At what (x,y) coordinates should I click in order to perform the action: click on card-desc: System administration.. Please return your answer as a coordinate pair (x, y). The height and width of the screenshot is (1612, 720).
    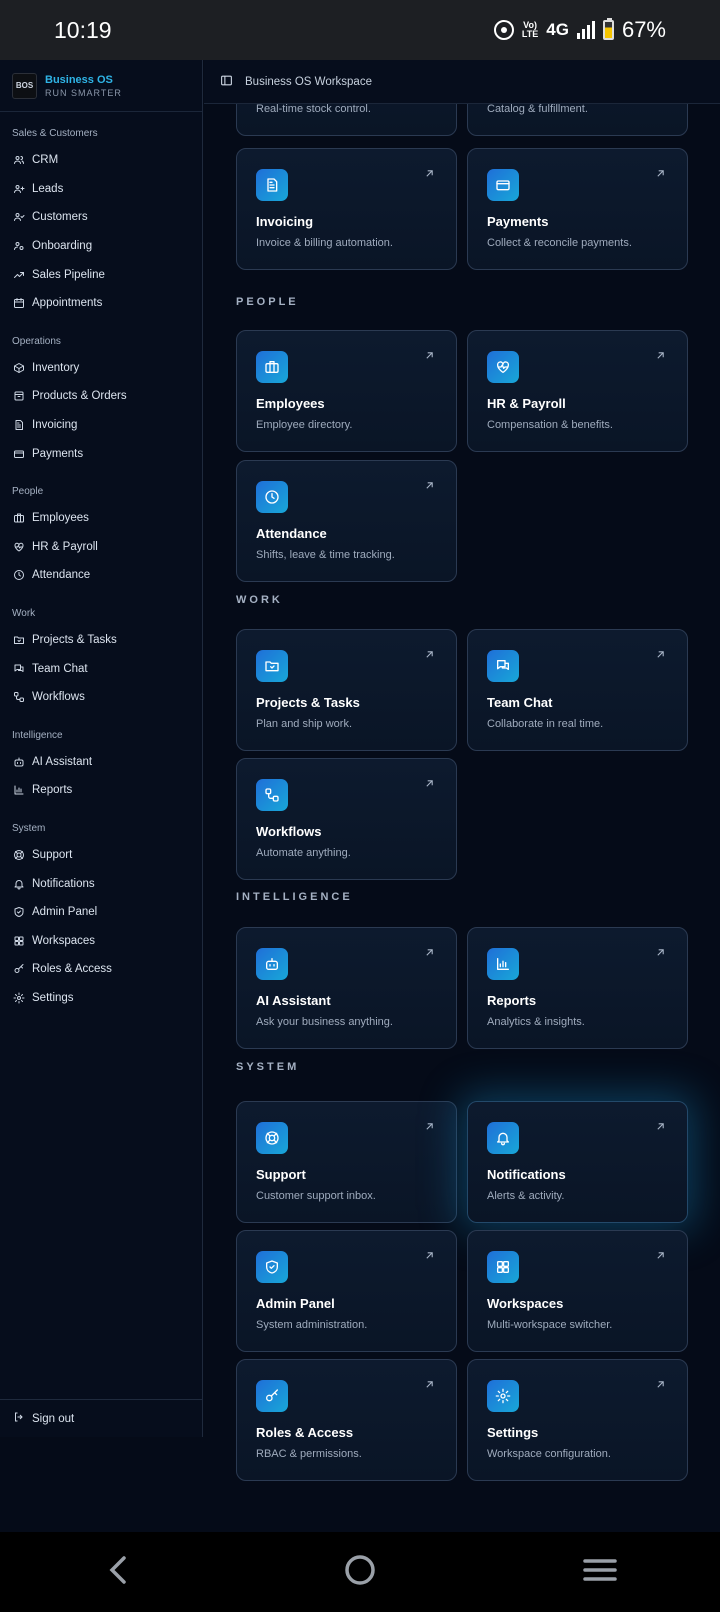
    Looking at the image, I should click on (312, 1325).